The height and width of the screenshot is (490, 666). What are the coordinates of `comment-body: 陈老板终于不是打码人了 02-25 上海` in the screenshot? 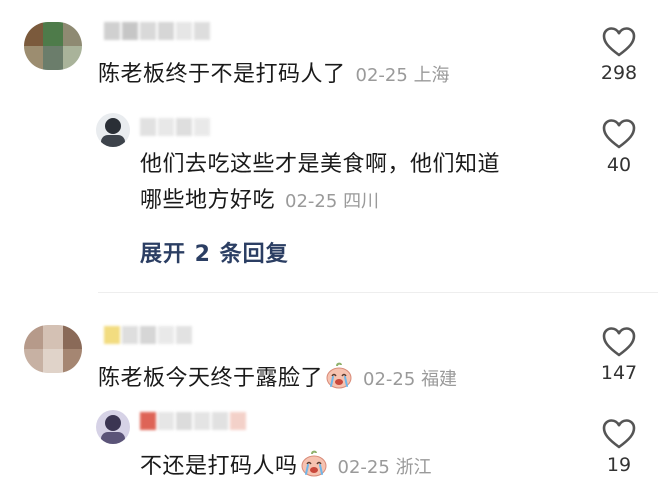 It's located at (274, 75).